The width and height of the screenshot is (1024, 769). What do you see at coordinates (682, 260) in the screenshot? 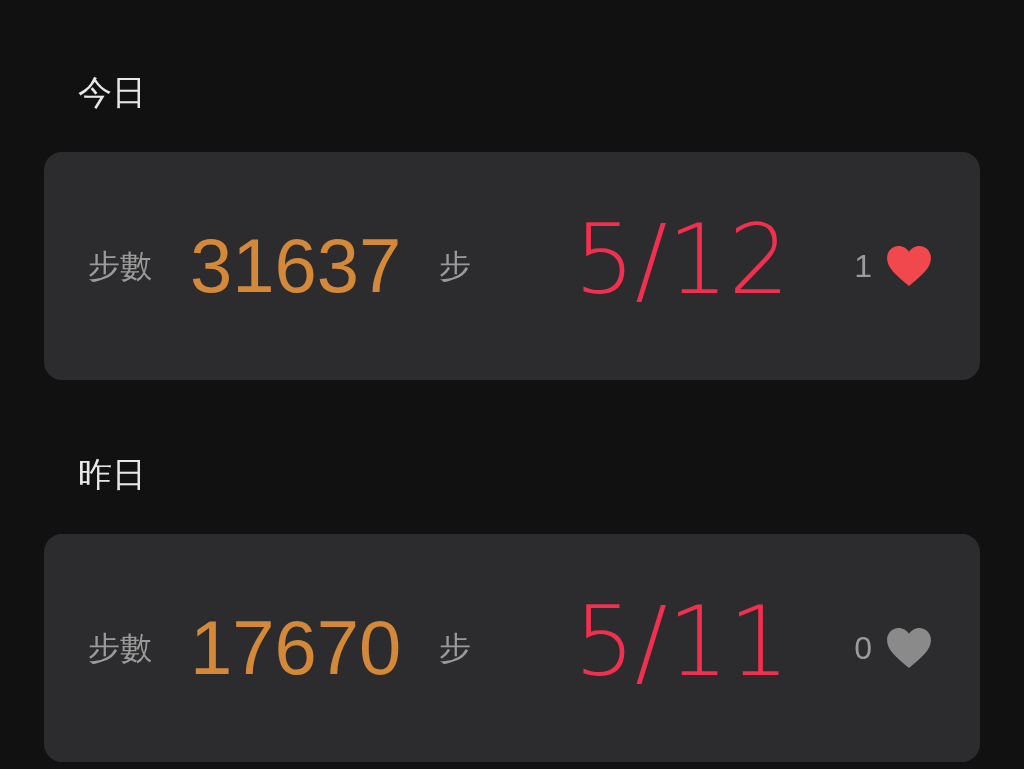
I see `handwritten-note: 5/12` at bounding box center [682, 260].